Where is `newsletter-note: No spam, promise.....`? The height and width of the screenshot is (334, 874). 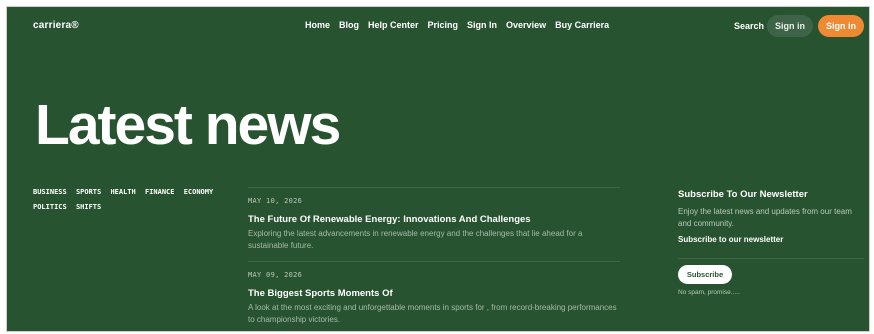
newsletter-note: No spam, promise..... is located at coordinates (709, 292).